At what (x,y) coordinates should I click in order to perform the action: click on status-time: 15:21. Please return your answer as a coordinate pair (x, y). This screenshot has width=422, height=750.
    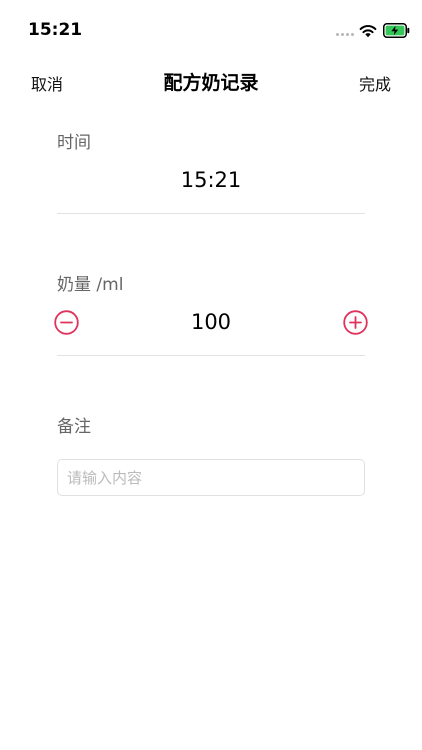
    Looking at the image, I should click on (55, 30).